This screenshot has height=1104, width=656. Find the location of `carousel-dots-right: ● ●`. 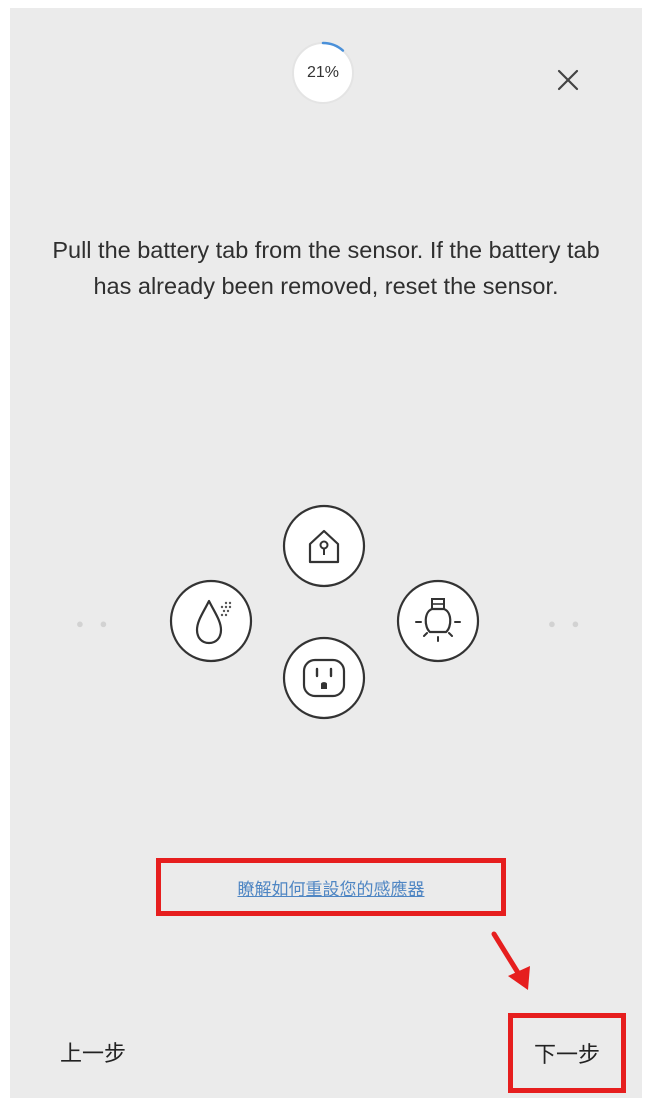

carousel-dots-right: ● ● is located at coordinates (567, 623).